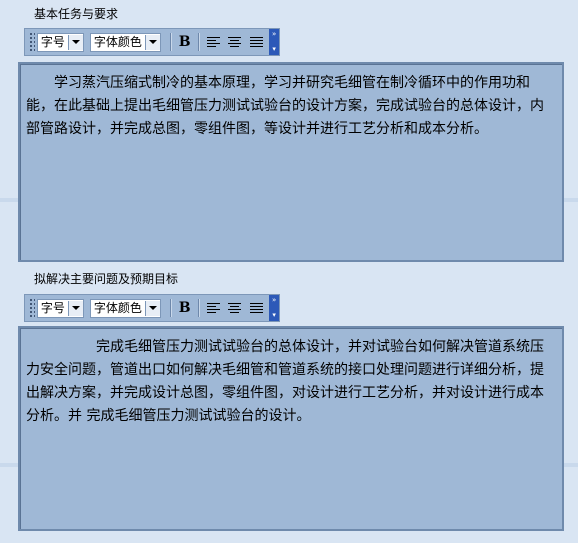 The image size is (578, 543). What do you see at coordinates (76, 14) in the screenshot?
I see `section-title: 基本任务与要求` at bounding box center [76, 14].